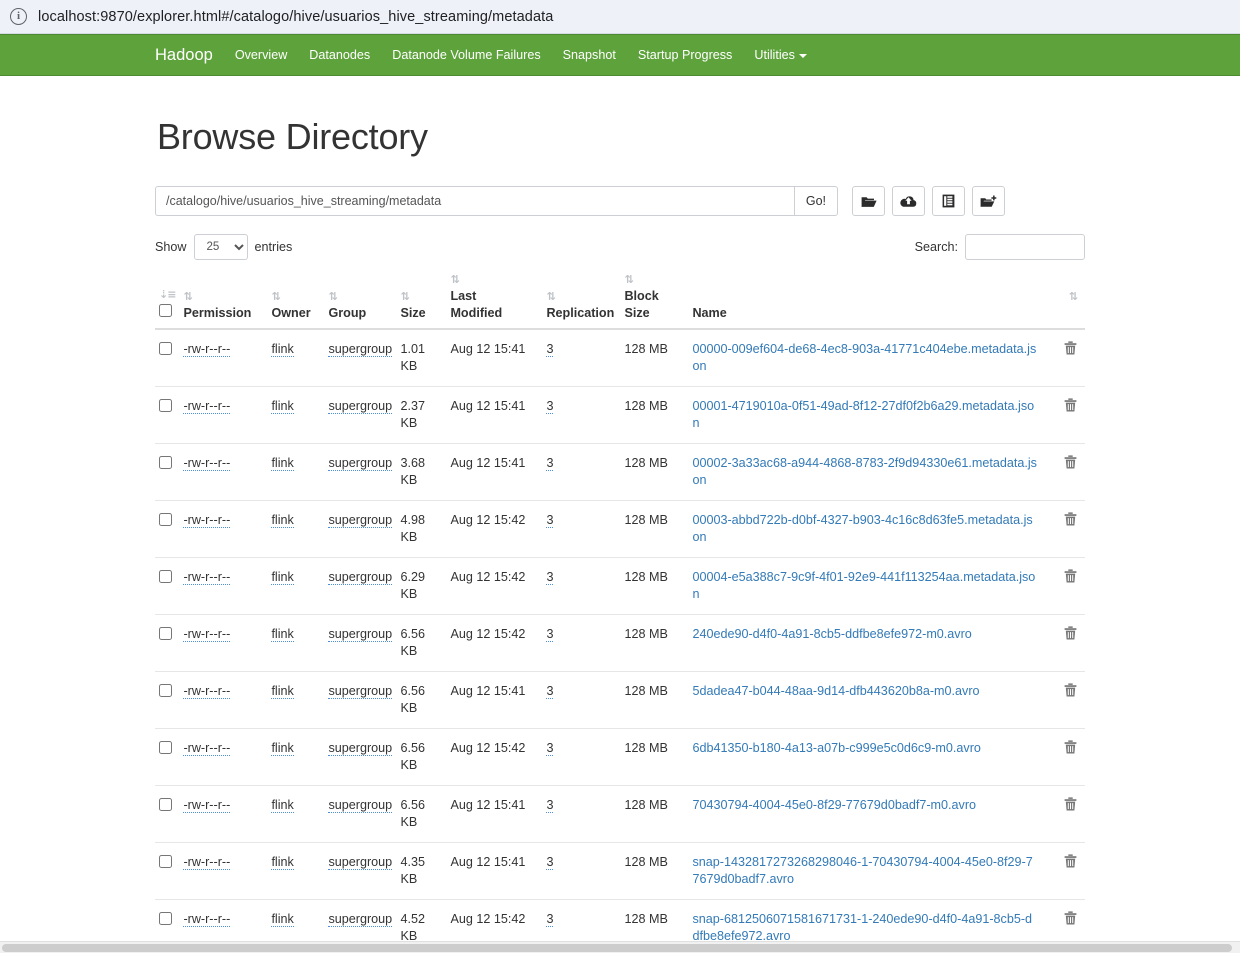  Describe the element at coordinates (988, 201) in the screenshot. I see `new-folder-icon-button` at that location.